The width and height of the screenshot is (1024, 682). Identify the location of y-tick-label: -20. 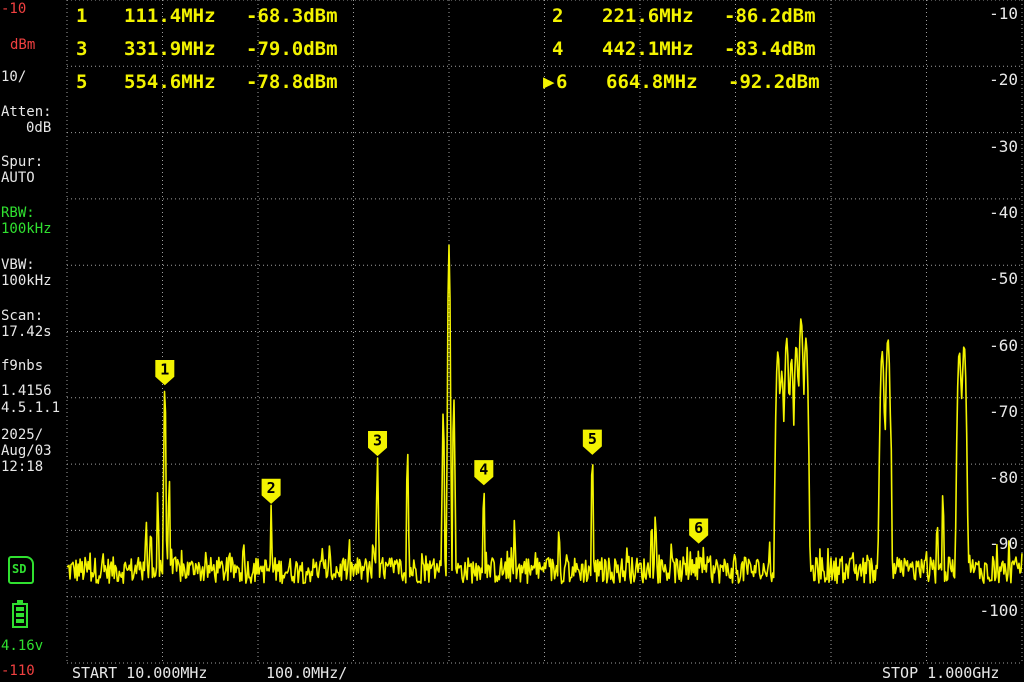
(1003, 80).